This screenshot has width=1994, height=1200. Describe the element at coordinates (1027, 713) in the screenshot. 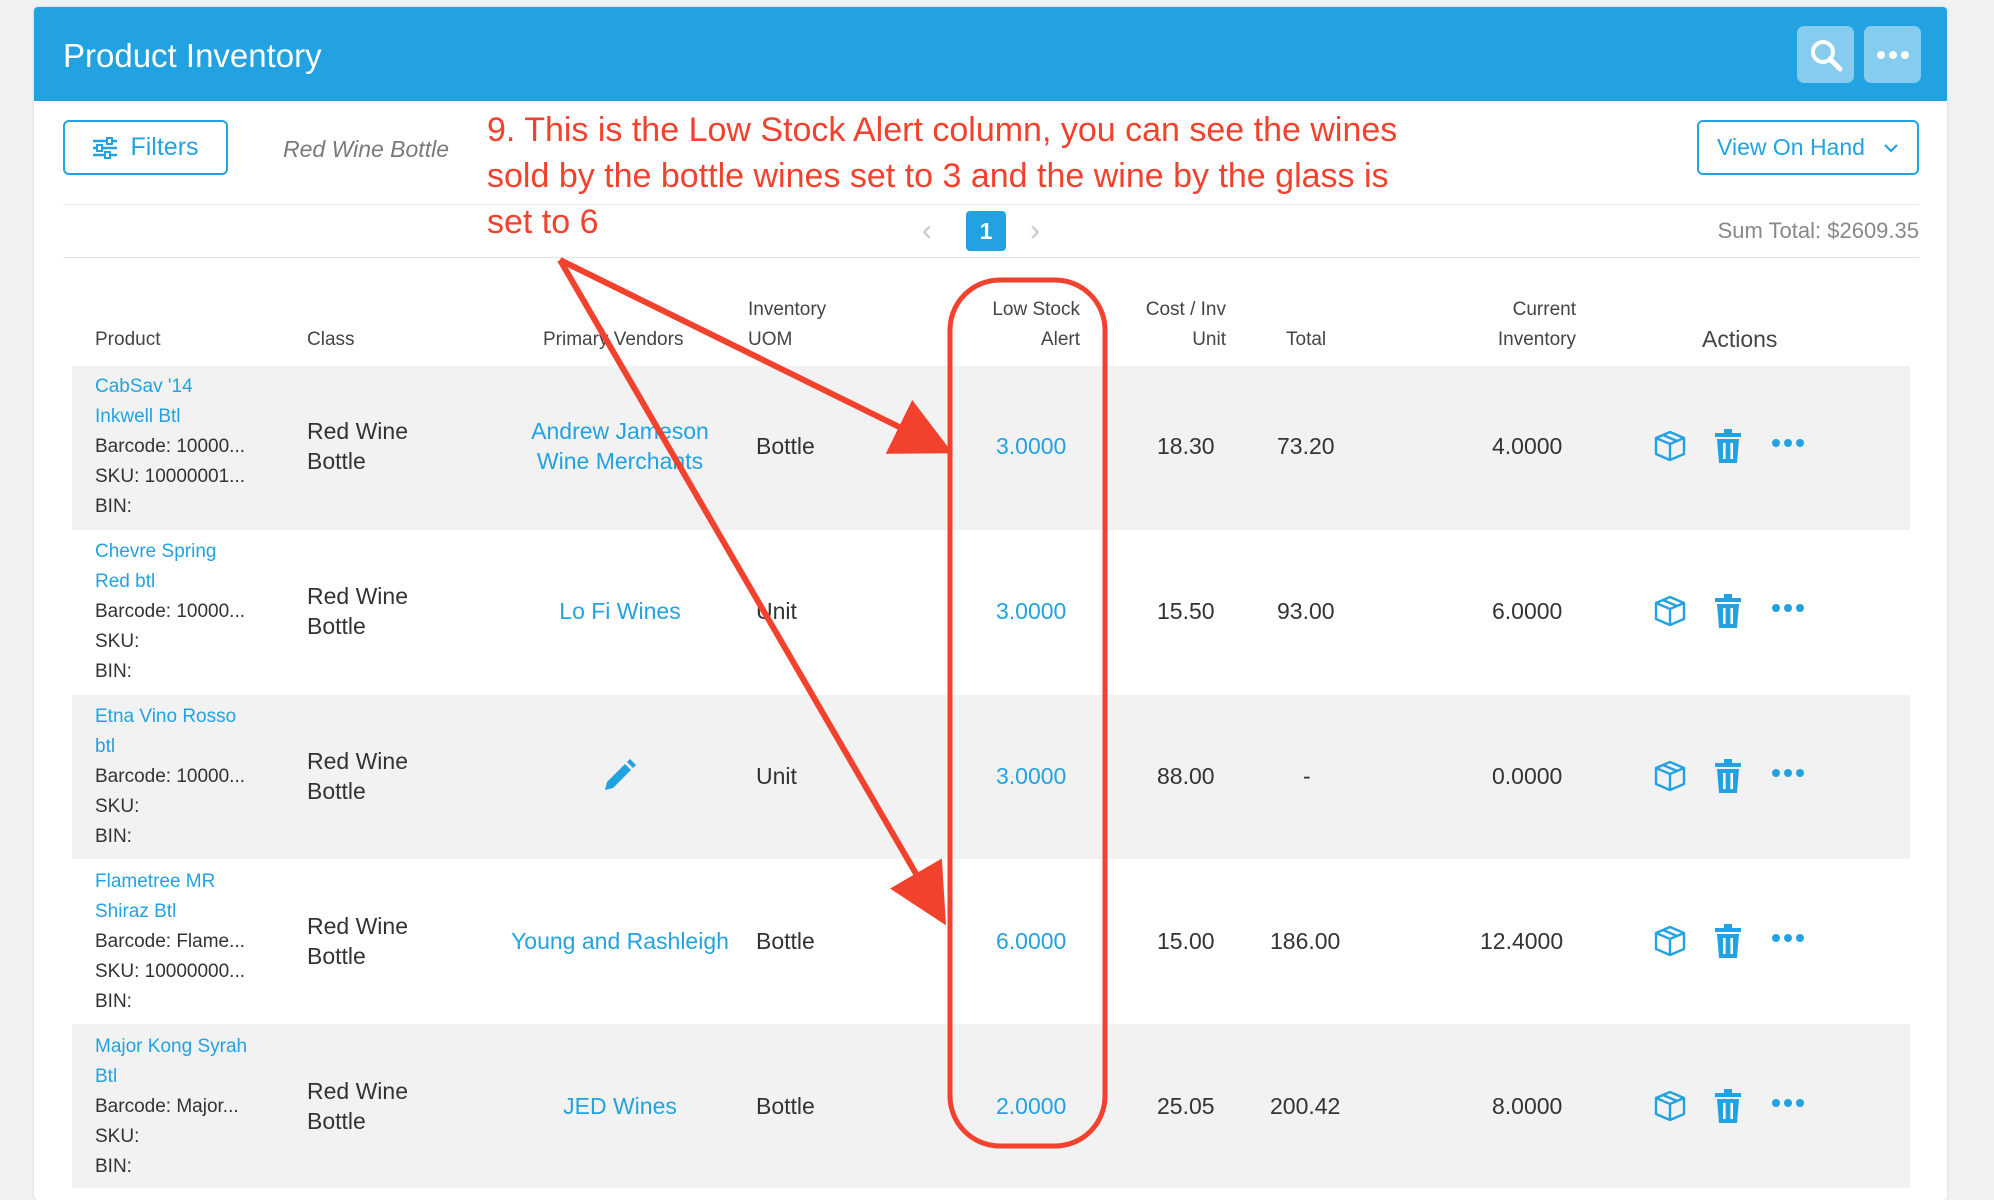

I see `annotation-highlight-box` at that location.